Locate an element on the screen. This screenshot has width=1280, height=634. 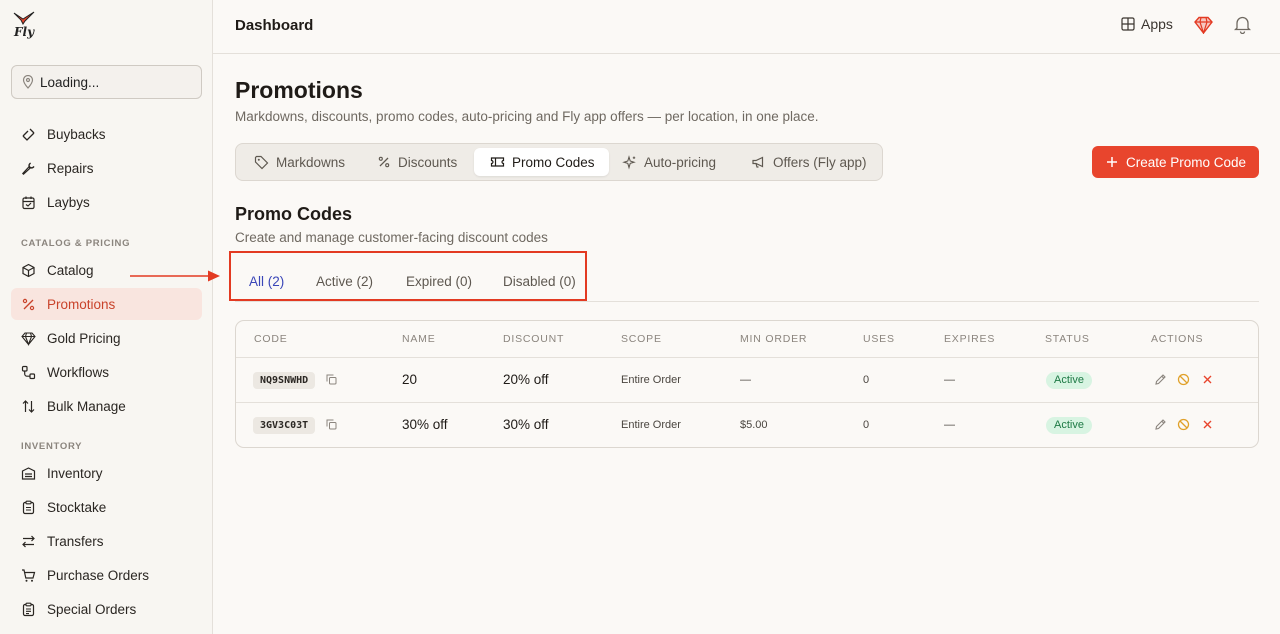
sidebar-item-label: Laybys is located at coordinates (68, 202).